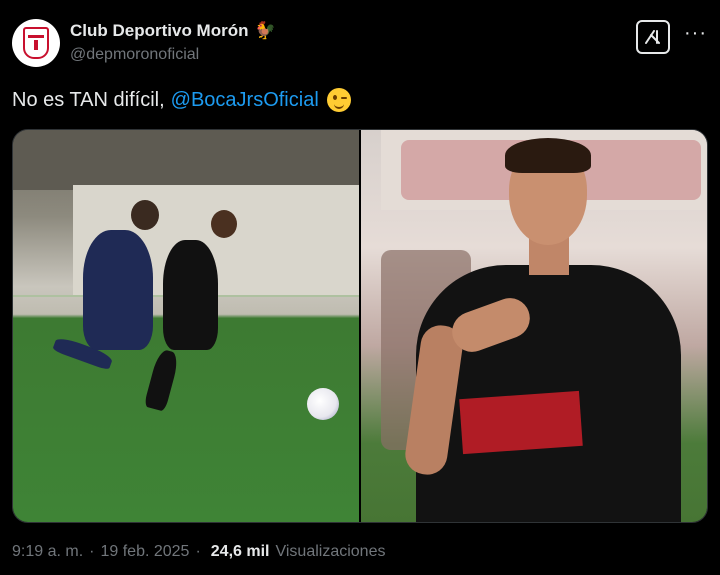 This screenshot has width=720, height=575. I want to click on views-count: 24,6 mil, so click(240, 551).